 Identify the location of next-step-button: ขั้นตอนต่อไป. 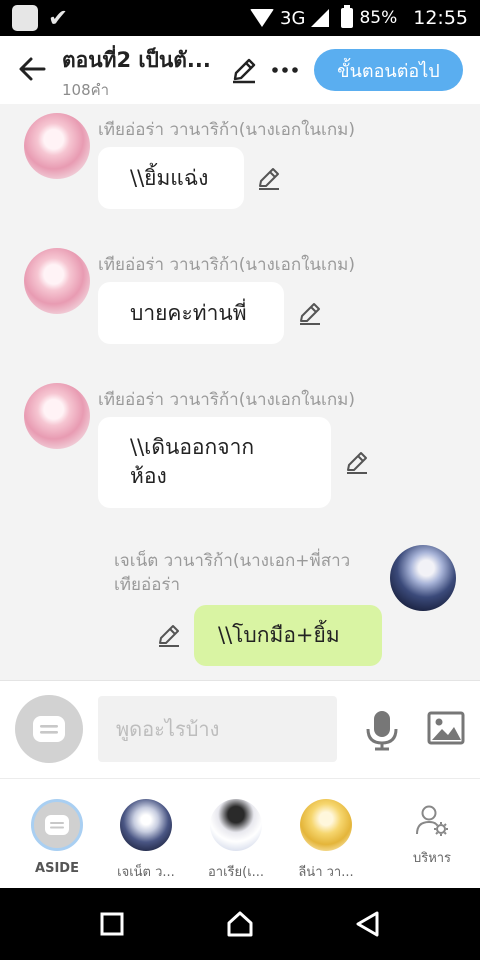
(388, 70).